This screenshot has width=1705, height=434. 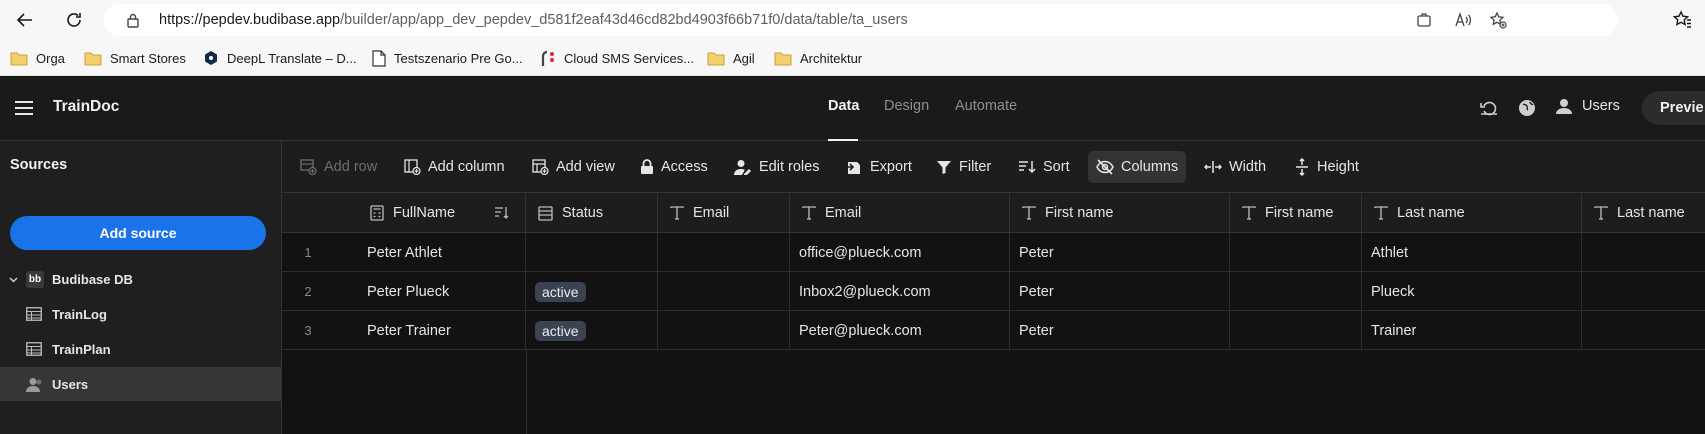 What do you see at coordinates (140, 314) in the screenshot?
I see `sidebar-item-trainlog: TrainLog` at bounding box center [140, 314].